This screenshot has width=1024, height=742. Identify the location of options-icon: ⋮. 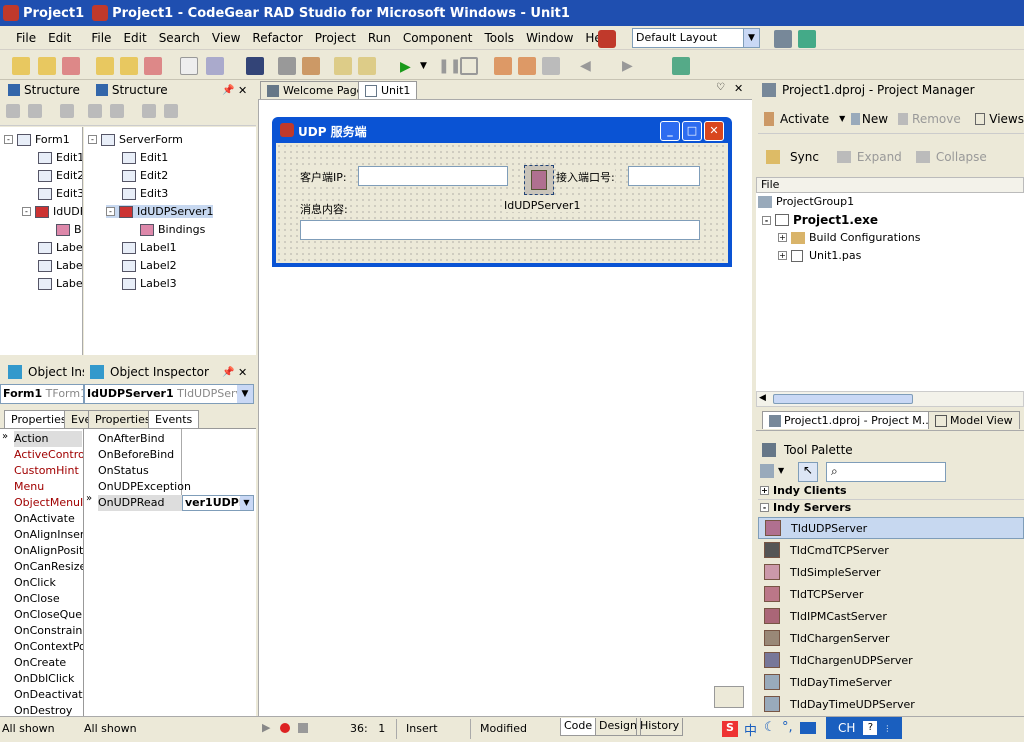
(887, 728).